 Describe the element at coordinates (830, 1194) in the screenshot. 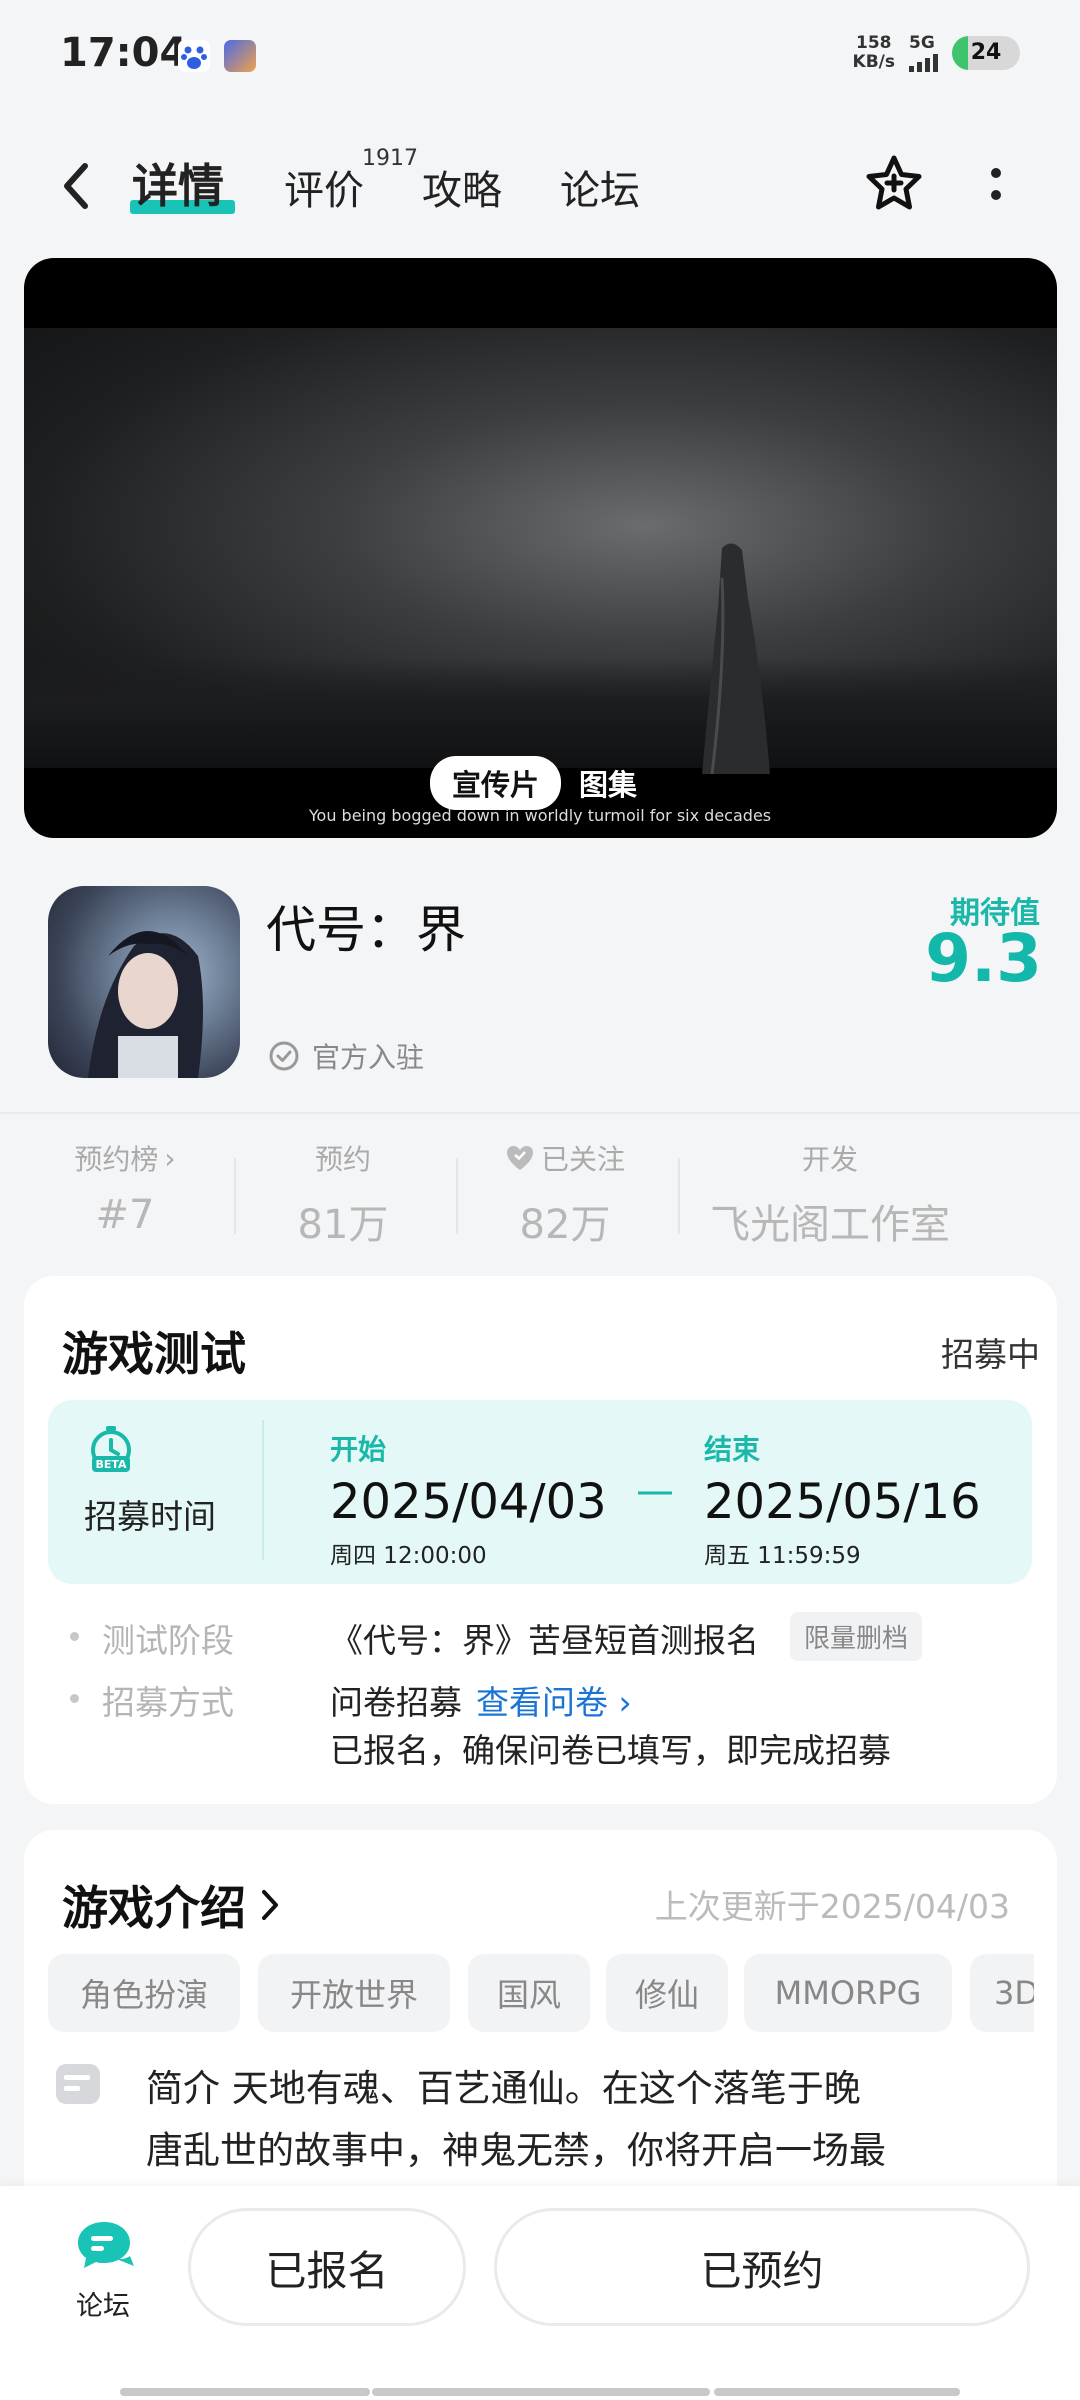

I see `stat-developer: 开发 飞光阁工作室` at that location.